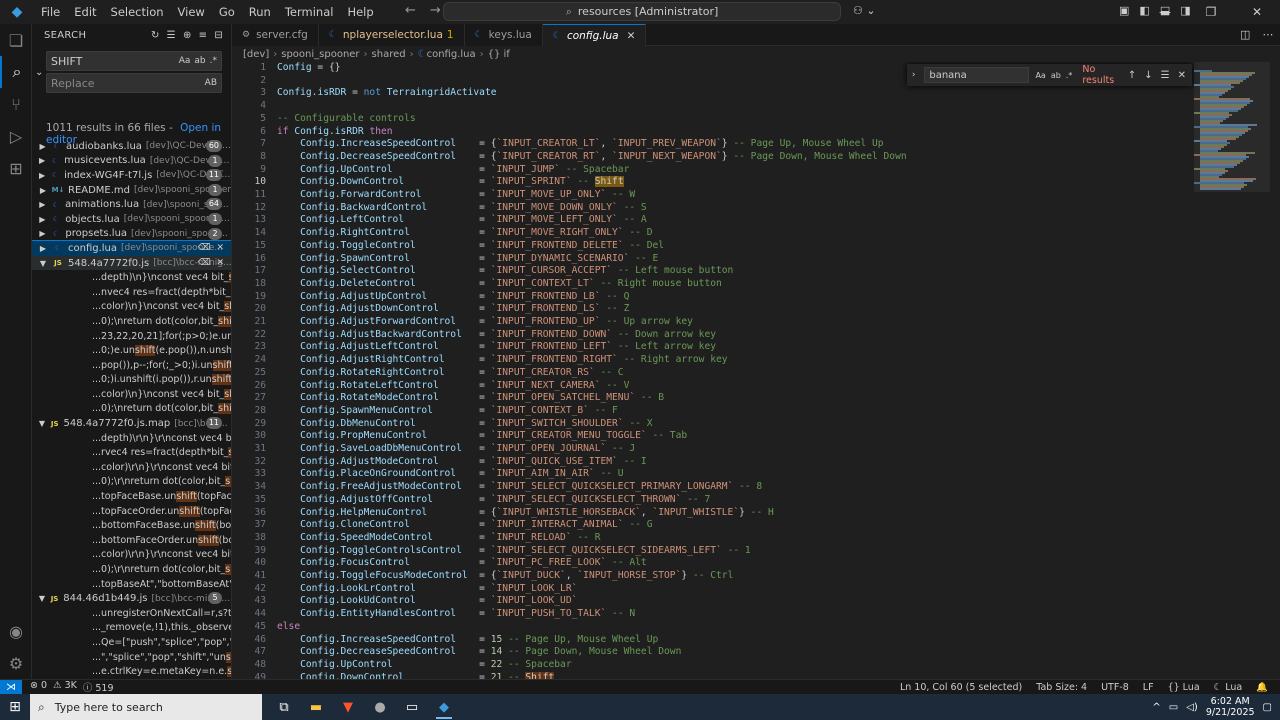  I want to click on terminal-icon: ▭, so click(412, 707).